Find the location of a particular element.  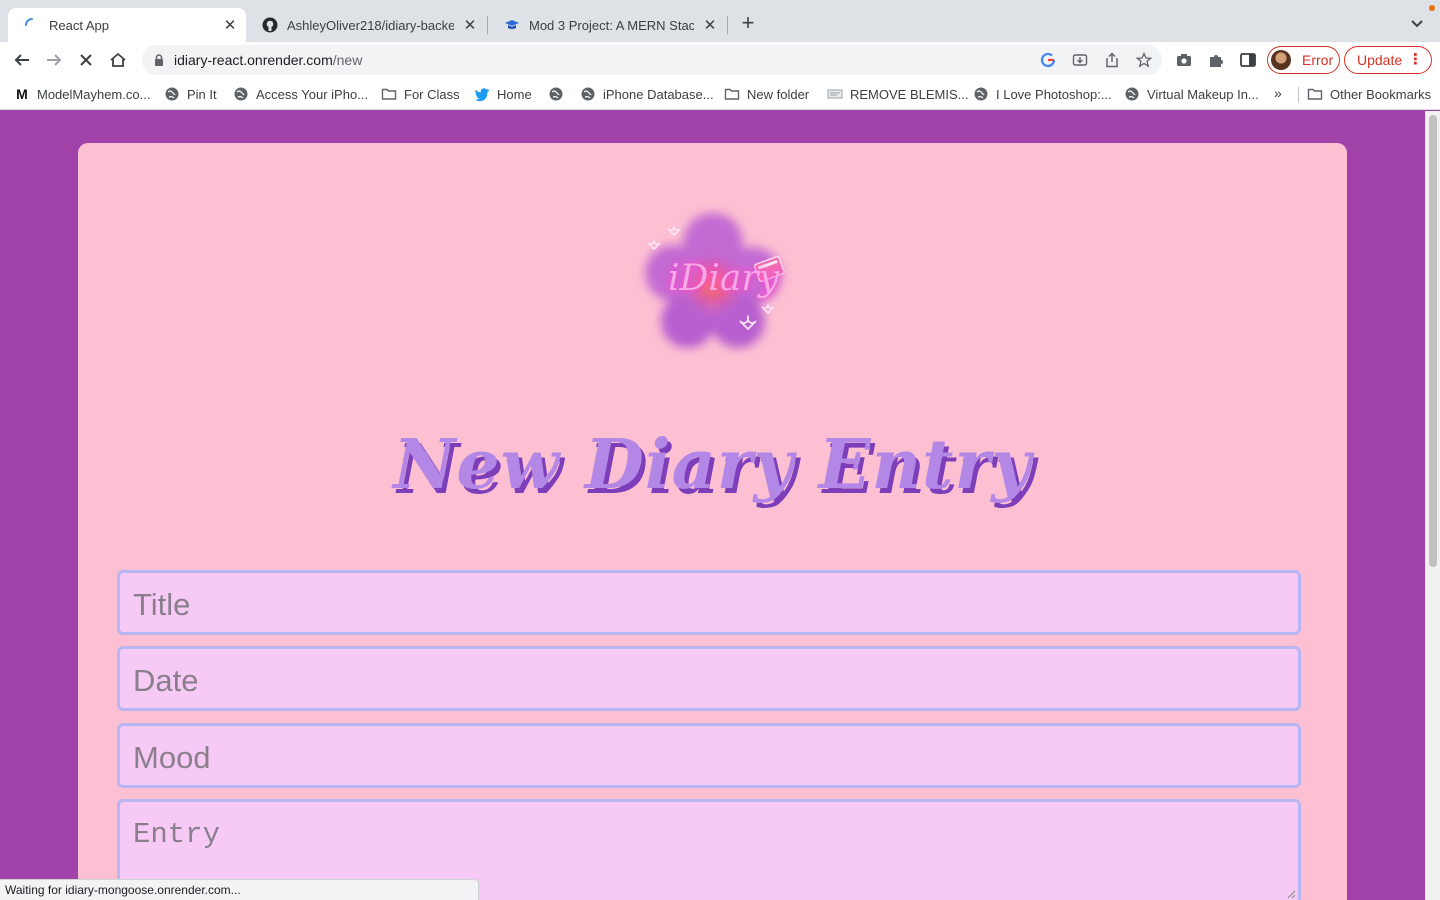

install-app-icon is located at coordinates (1080, 60).